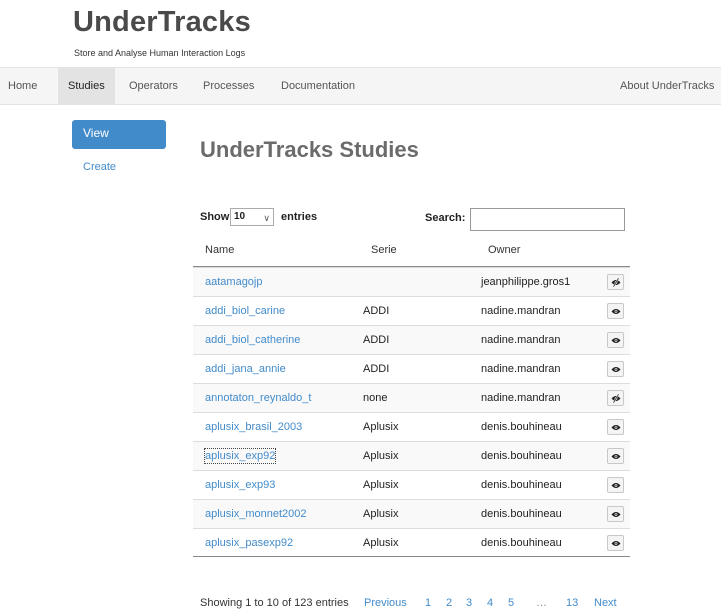 Image resolution: width=721 pixels, height=609 pixels. What do you see at coordinates (240, 216) in the screenshot?
I see `entries-length-value: 10` at bounding box center [240, 216].